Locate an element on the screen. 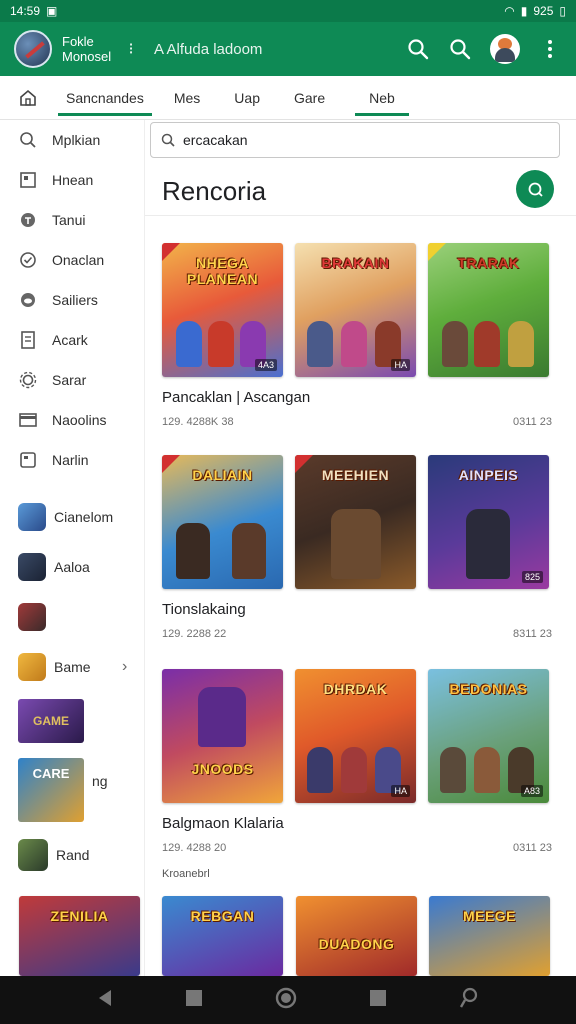  game-tile: ZENILIA is located at coordinates (79, 936).